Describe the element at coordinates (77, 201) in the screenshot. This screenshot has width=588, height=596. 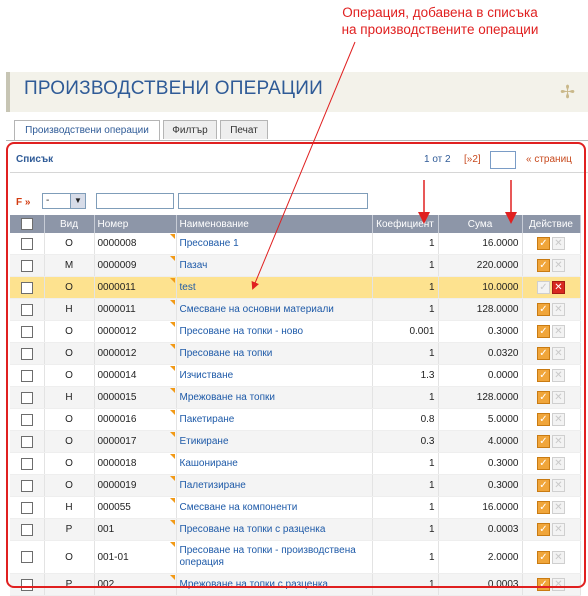
I see `chevron-down-icon: ▼` at that location.